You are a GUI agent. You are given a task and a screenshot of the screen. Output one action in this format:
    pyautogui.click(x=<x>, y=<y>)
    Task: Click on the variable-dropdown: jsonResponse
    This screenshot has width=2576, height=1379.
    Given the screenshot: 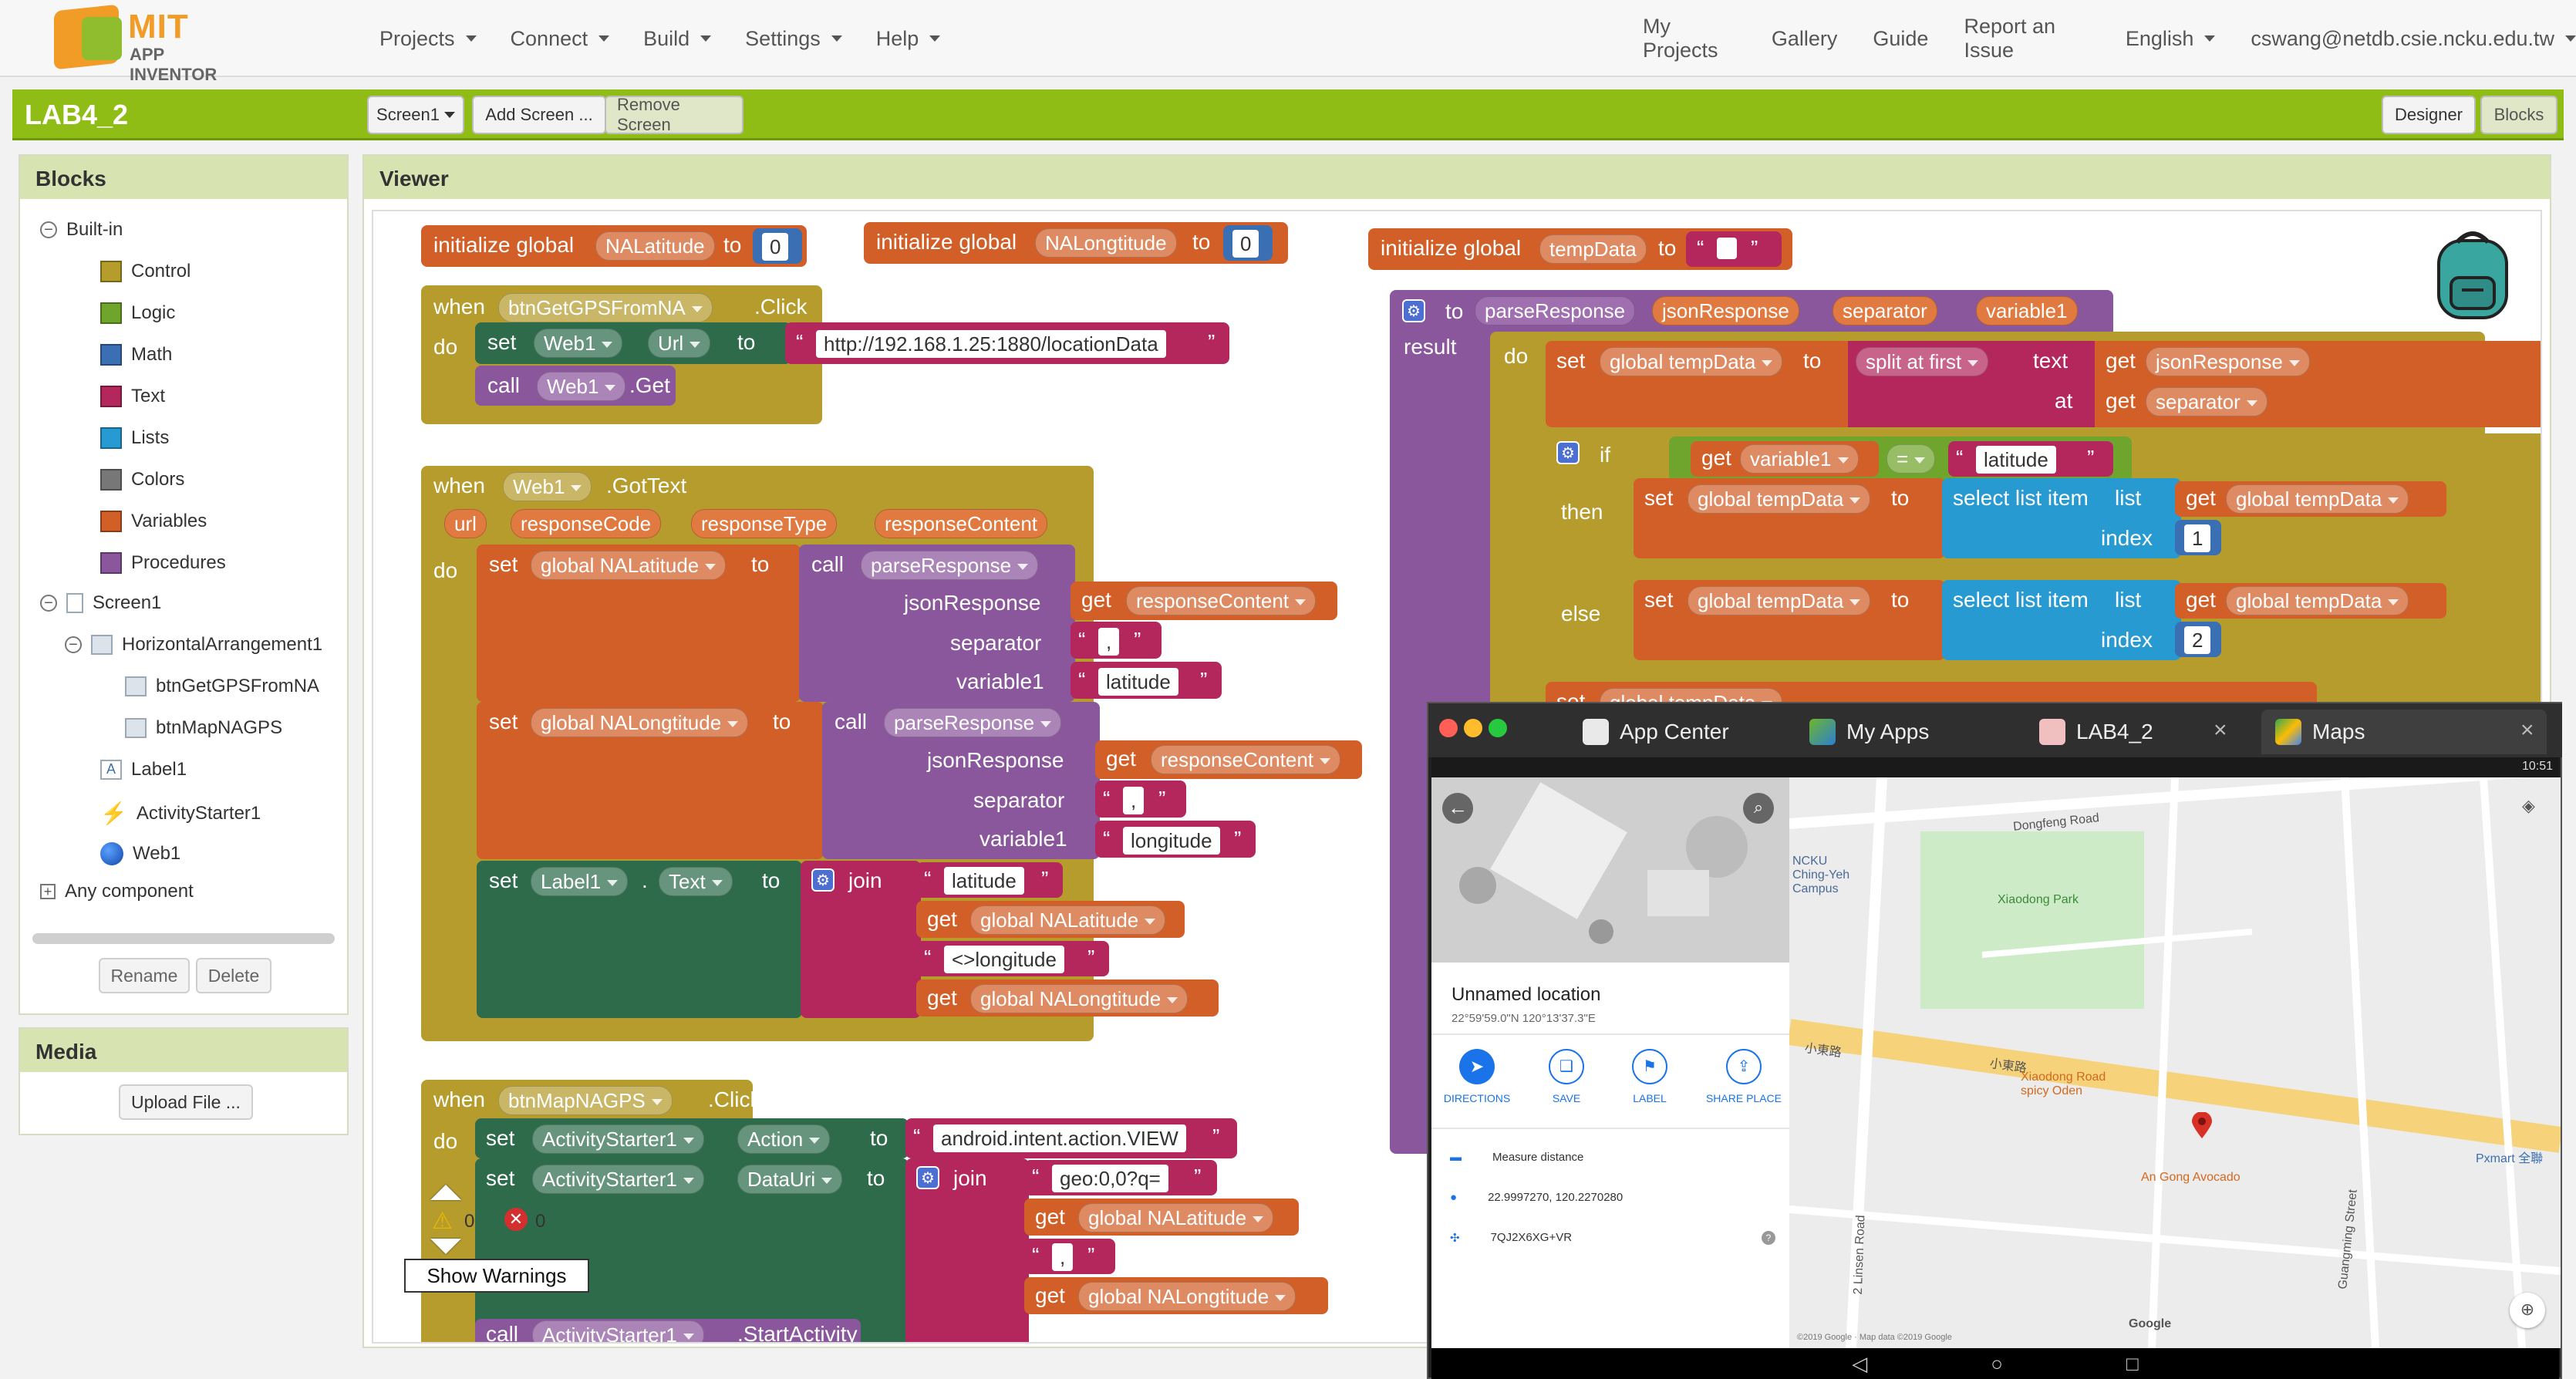 What is the action you would take?
    pyautogui.click(x=2228, y=361)
    